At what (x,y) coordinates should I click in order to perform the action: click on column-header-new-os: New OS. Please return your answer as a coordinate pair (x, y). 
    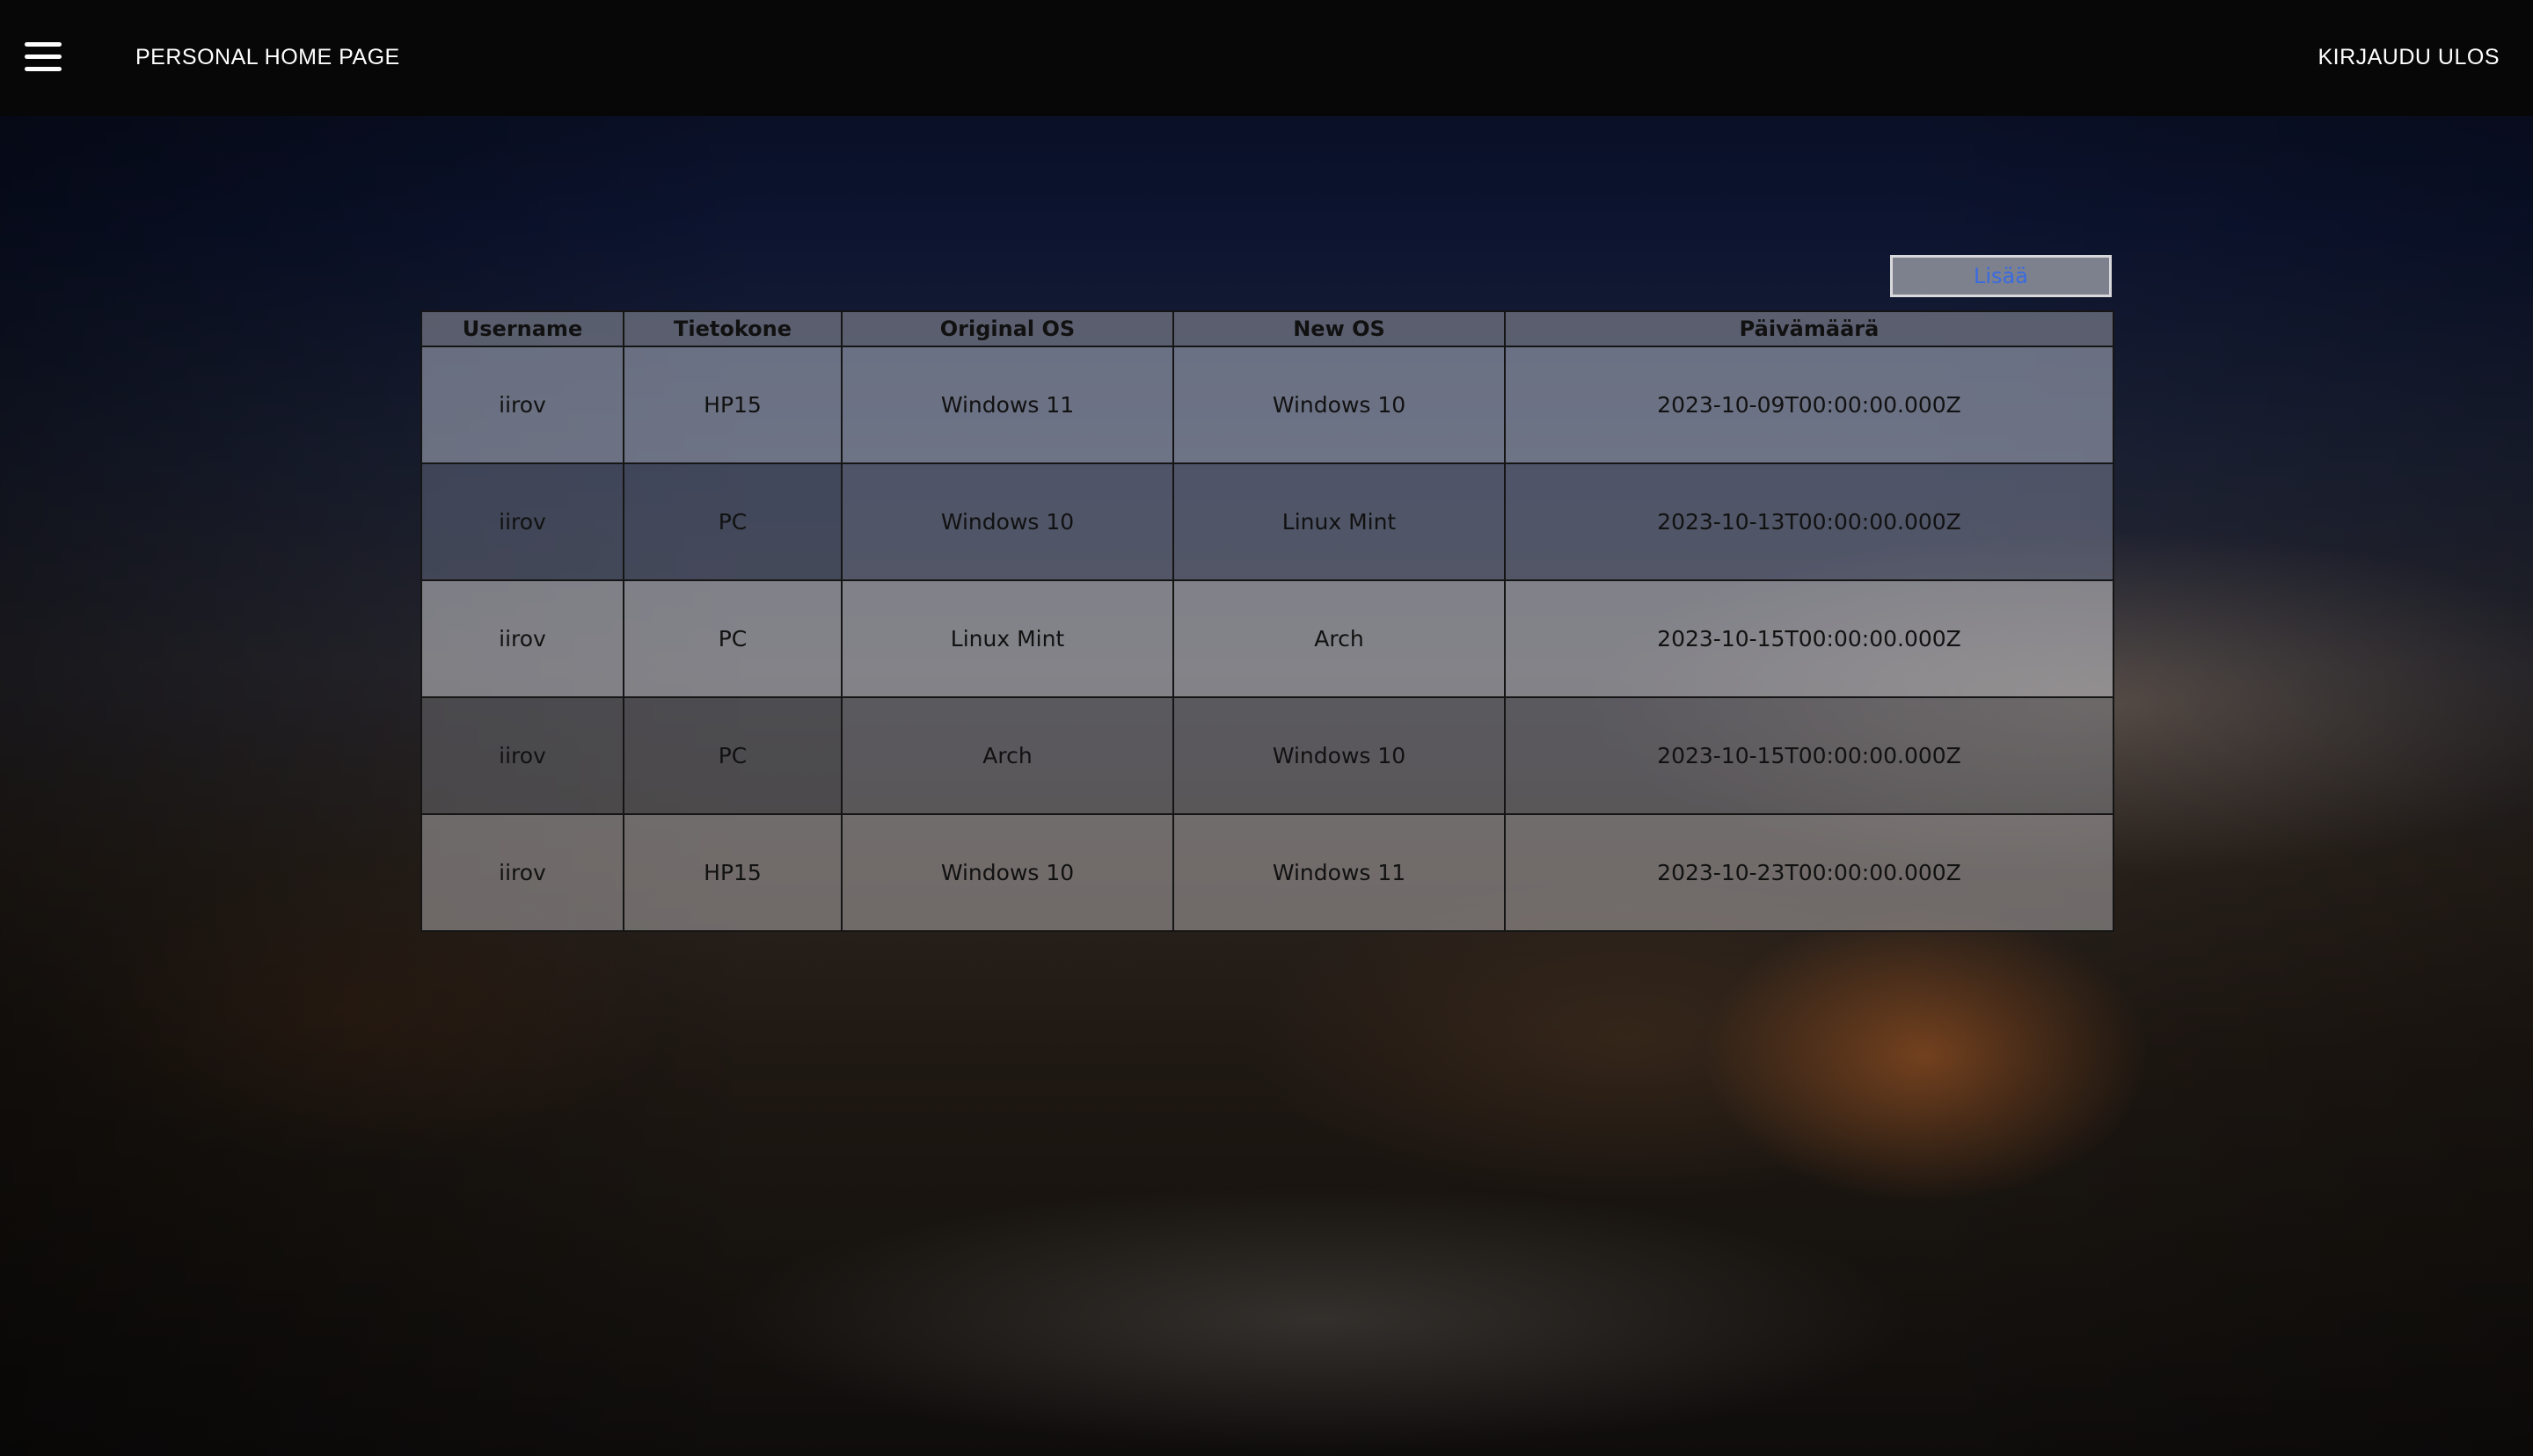
    Looking at the image, I should click on (1339, 328).